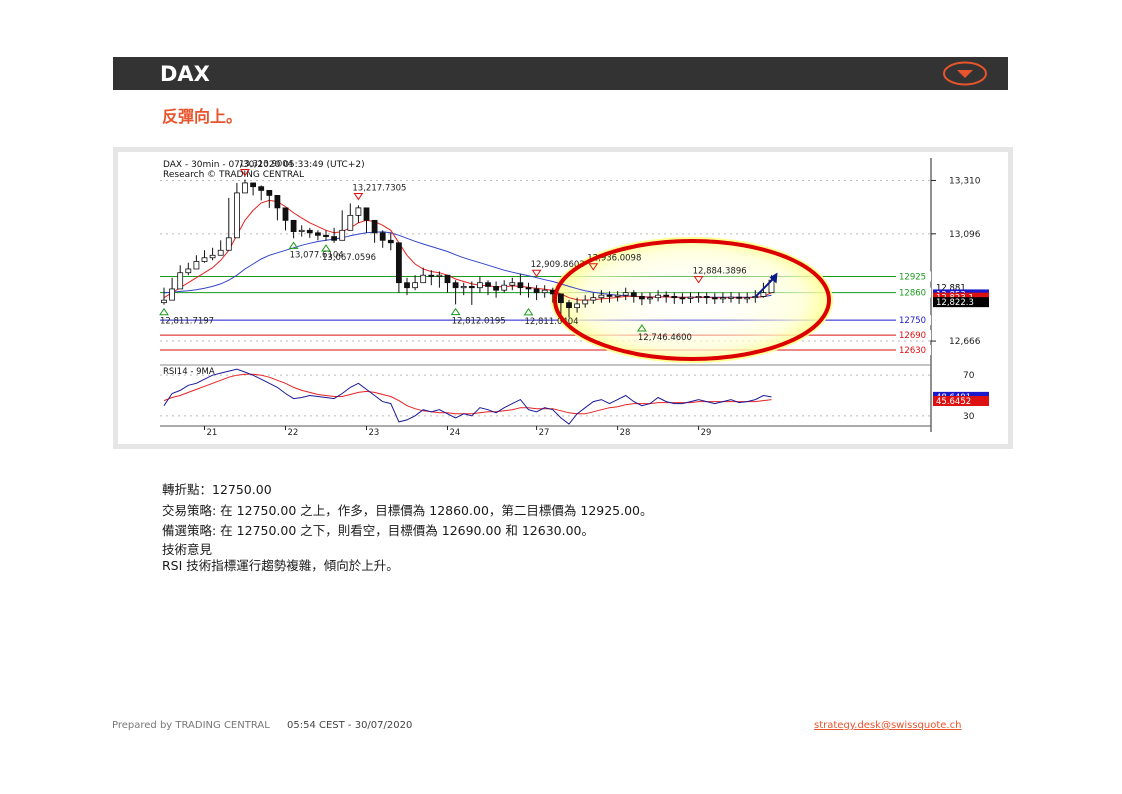  I want to click on price-tick-label: 12,666, so click(965, 342).